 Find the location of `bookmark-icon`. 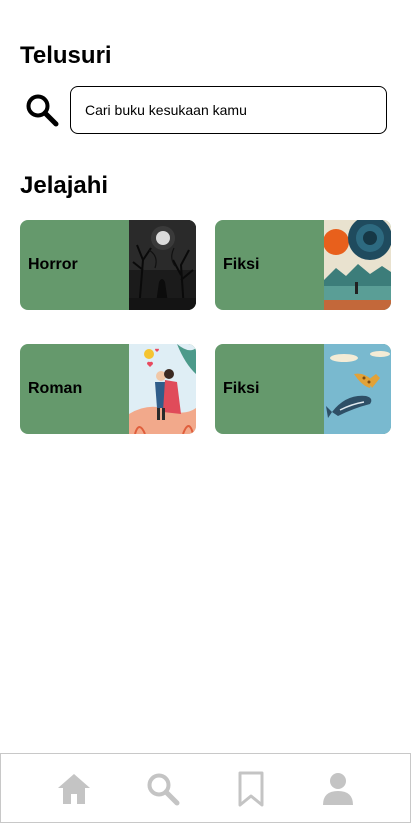

bookmark-icon is located at coordinates (251, 789).